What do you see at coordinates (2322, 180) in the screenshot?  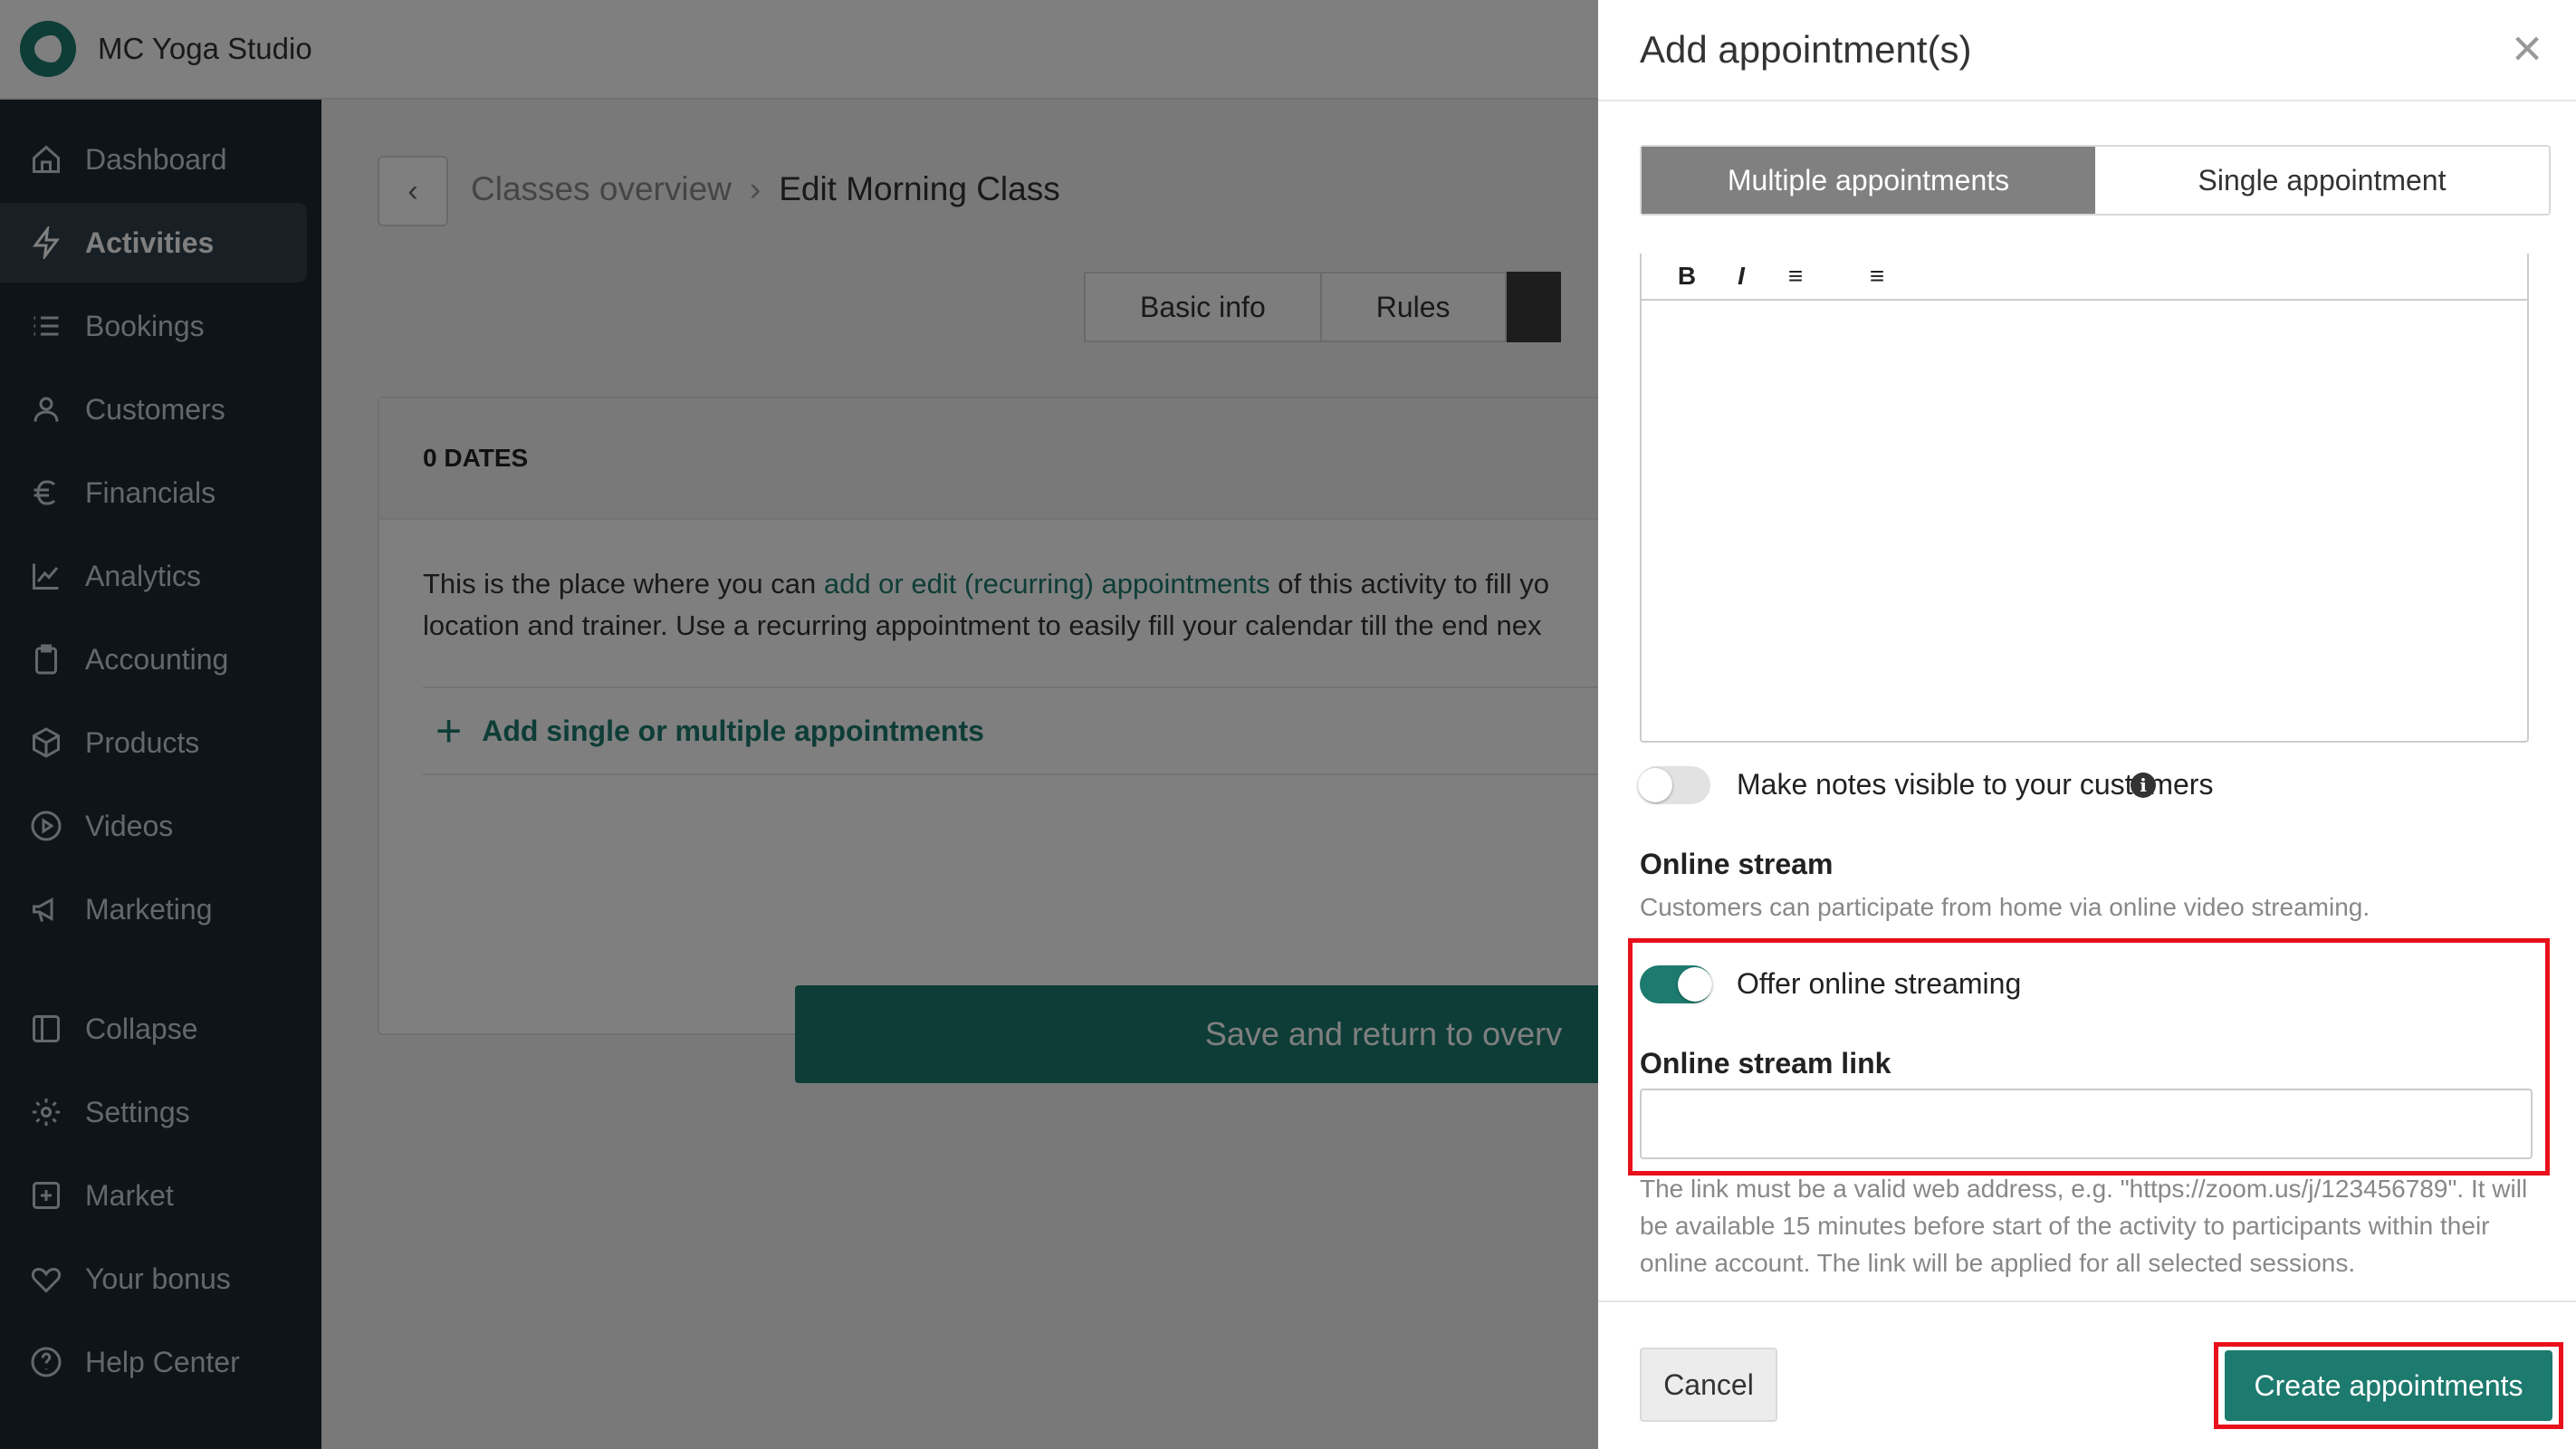 I see `single-appointment-tab: Single appointment` at bounding box center [2322, 180].